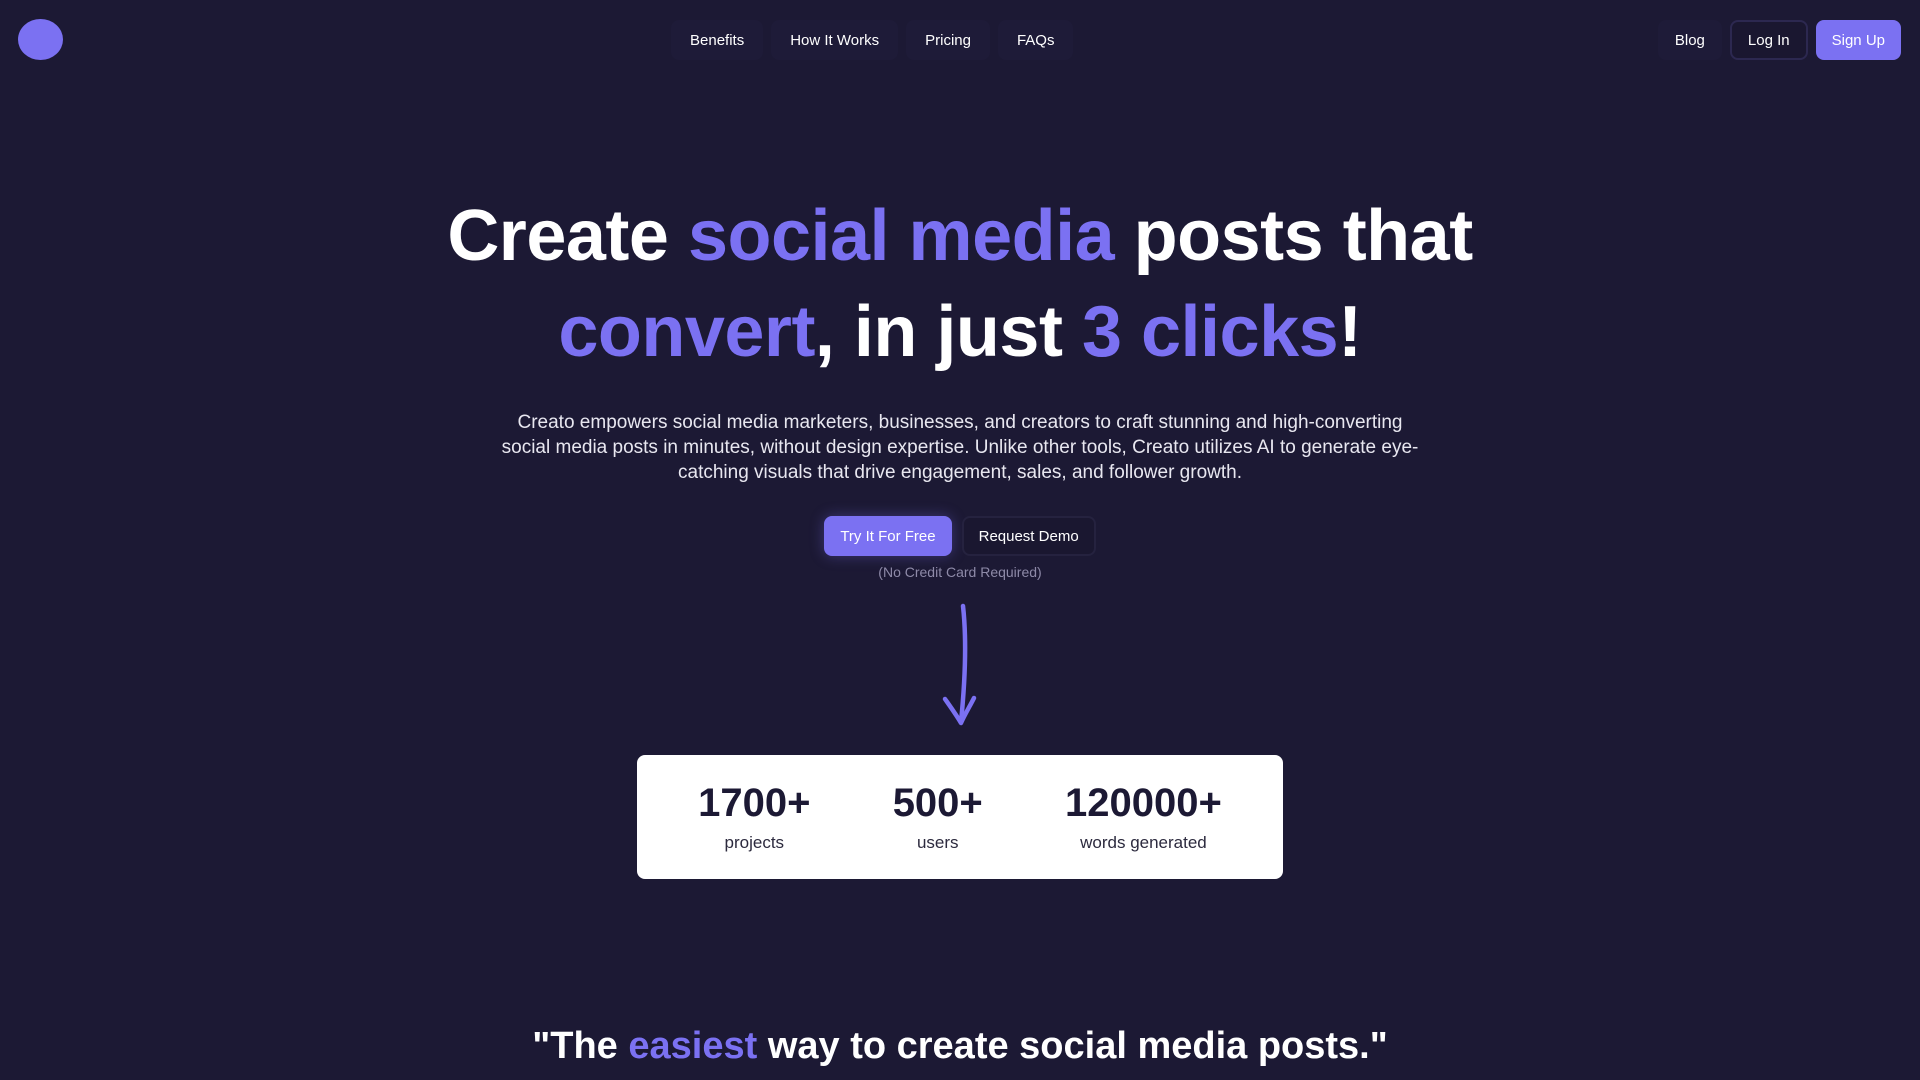 This screenshot has height=1080, width=1920. I want to click on stat-value: 500+, so click(937, 803).